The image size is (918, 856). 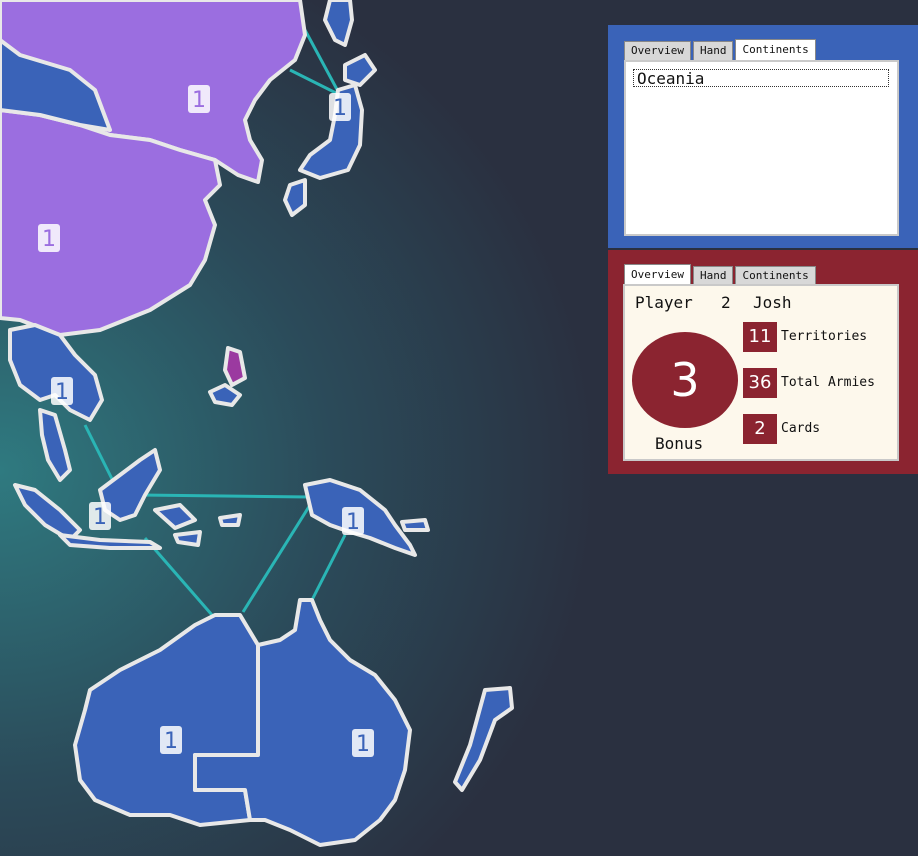 I want to click on bonus-label: Bonus, so click(x=679, y=443).